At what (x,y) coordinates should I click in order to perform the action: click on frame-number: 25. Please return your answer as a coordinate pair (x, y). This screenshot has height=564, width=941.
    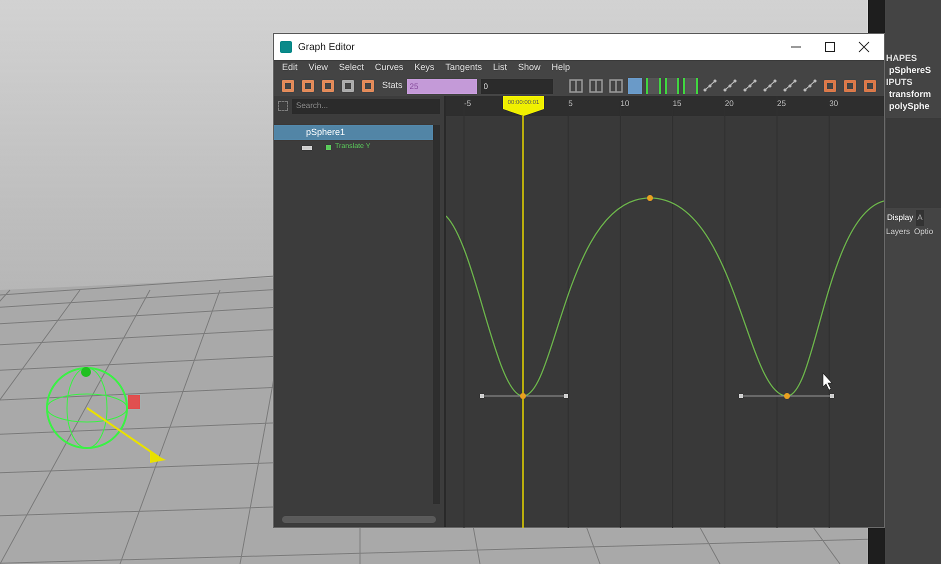
    Looking at the image, I should click on (781, 104).